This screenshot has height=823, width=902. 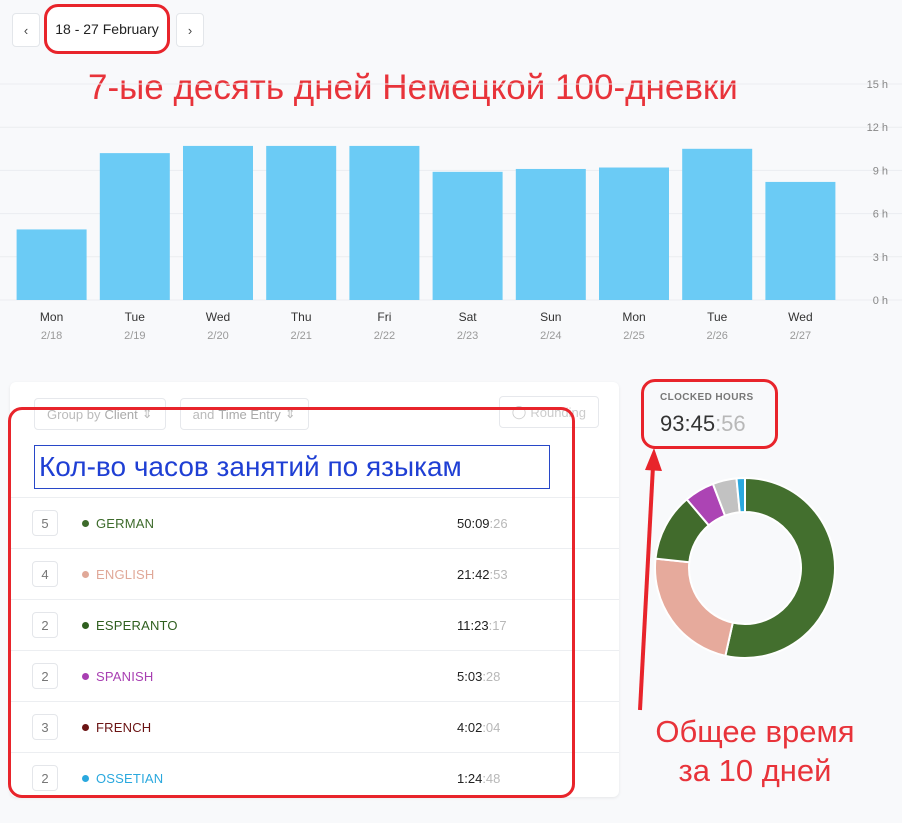 I want to click on x-tick-date: 2/25, so click(x=633, y=336).